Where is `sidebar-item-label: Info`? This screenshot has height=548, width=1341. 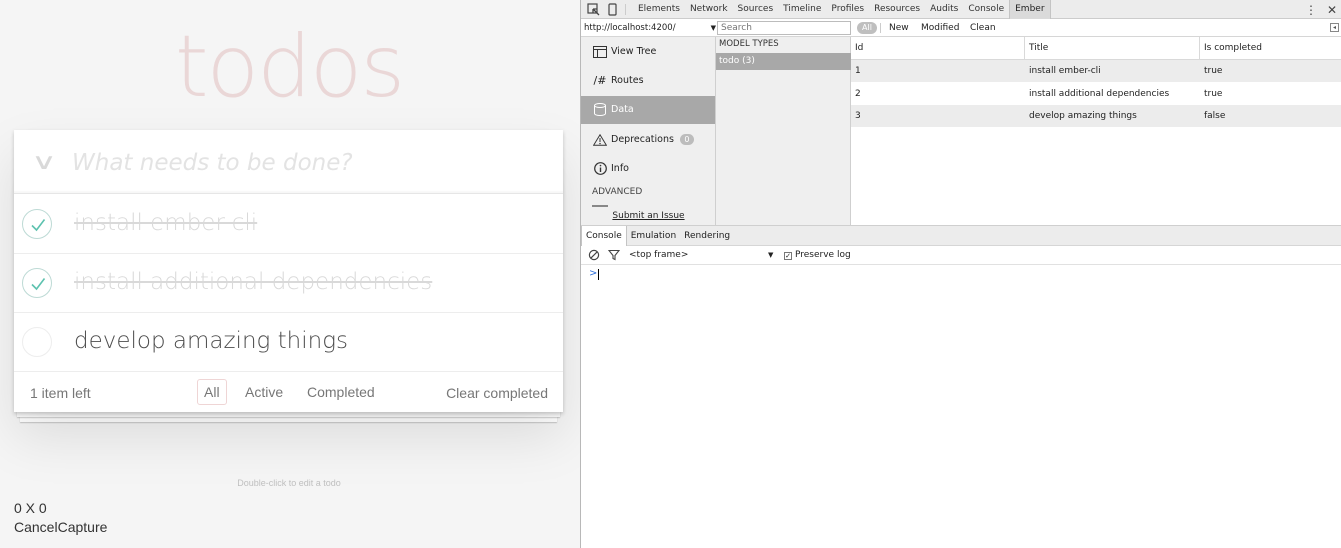
sidebar-item-label: Info is located at coordinates (620, 168).